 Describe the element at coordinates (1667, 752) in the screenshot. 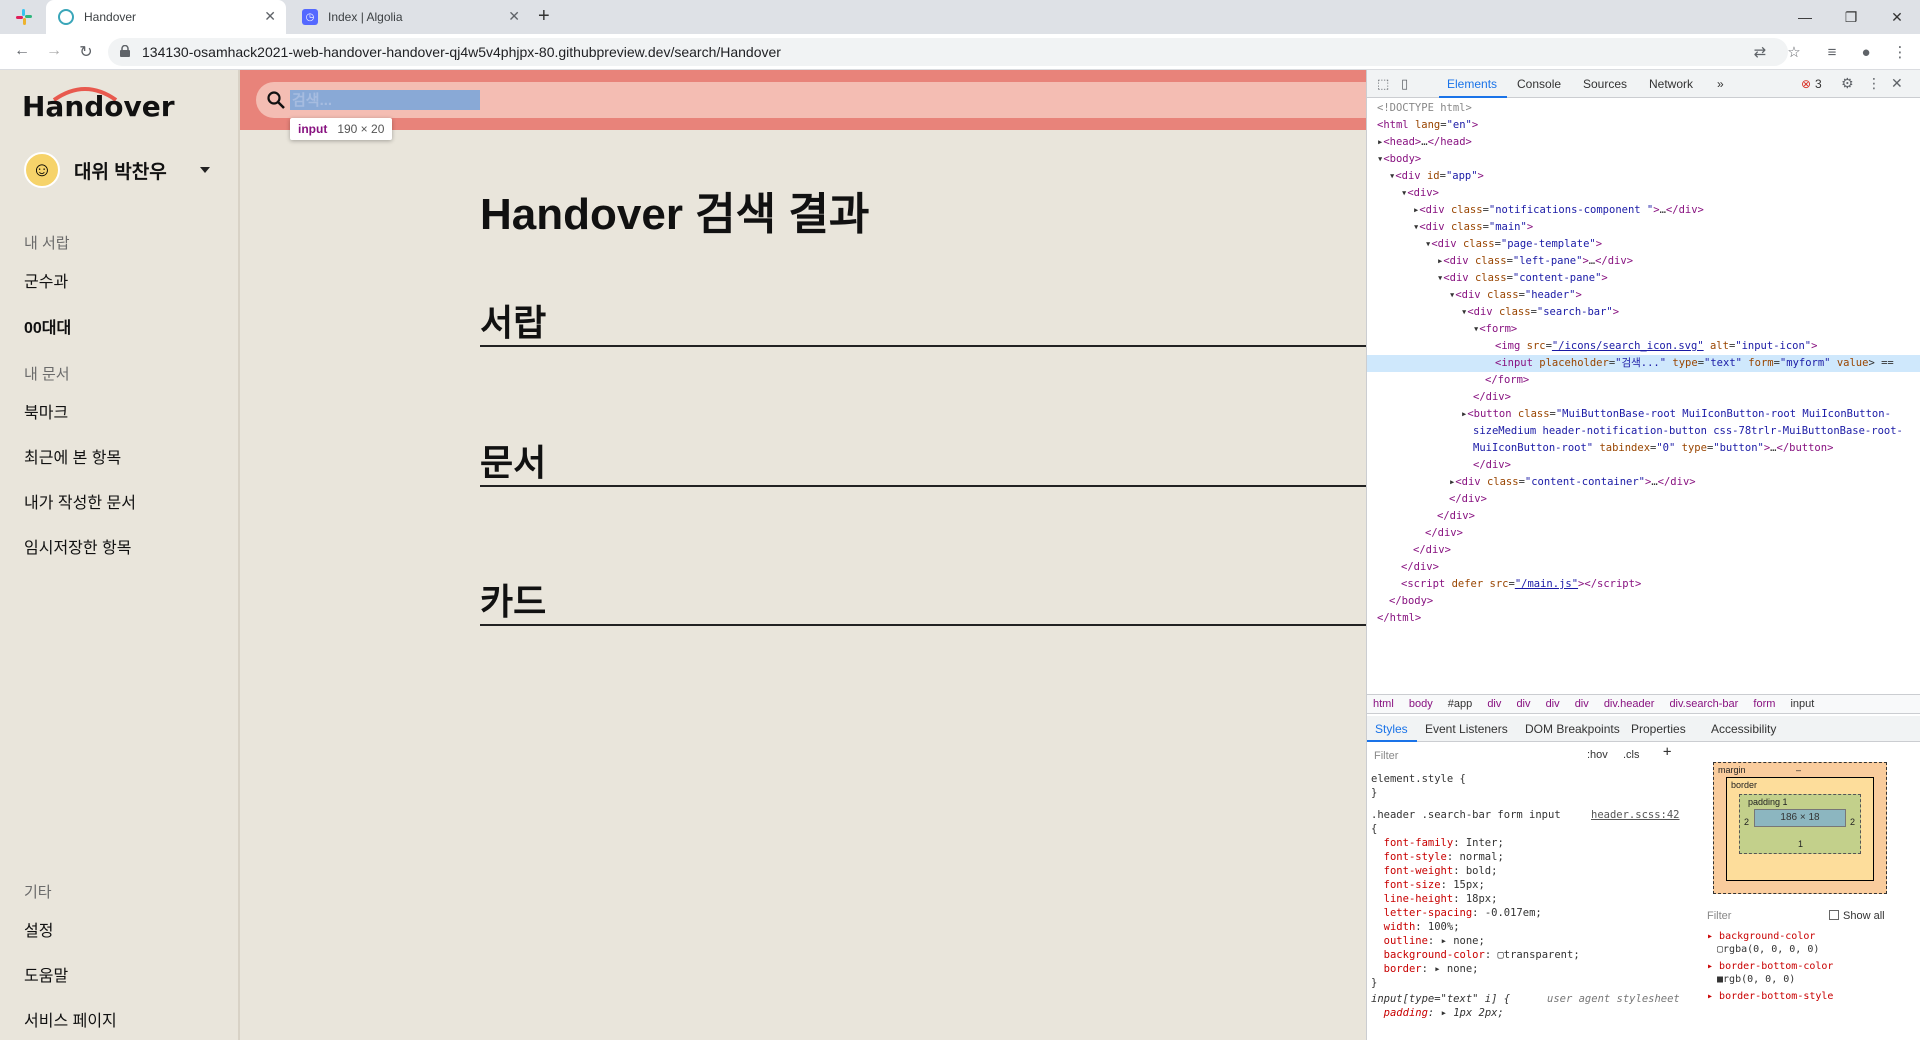

I see `new-rule-icon: +` at that location.